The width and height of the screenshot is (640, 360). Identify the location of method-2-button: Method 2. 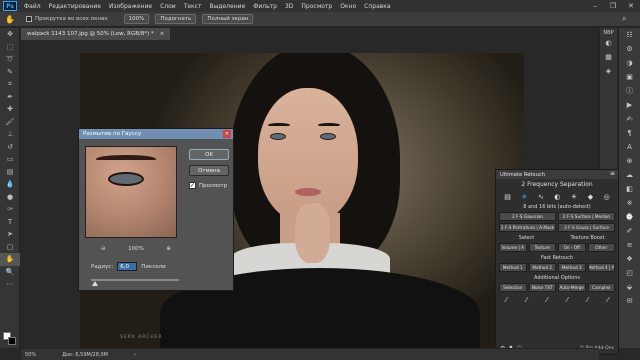
(542, 267).